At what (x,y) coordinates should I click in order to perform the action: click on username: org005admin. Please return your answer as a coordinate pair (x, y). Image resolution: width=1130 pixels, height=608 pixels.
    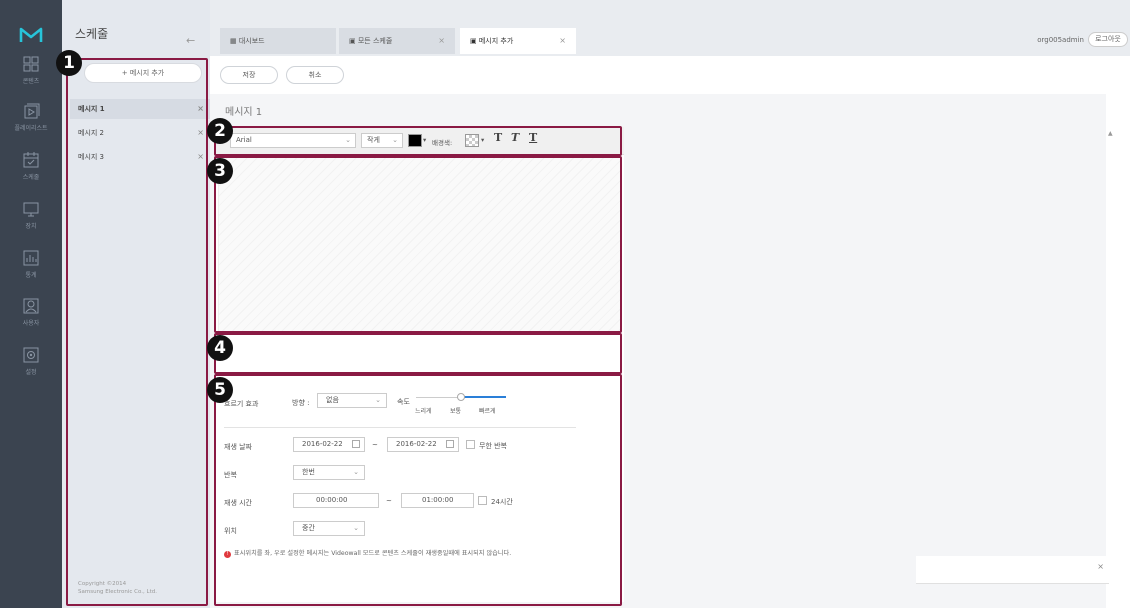
    Looking at the image, I should click on (1060, 40).